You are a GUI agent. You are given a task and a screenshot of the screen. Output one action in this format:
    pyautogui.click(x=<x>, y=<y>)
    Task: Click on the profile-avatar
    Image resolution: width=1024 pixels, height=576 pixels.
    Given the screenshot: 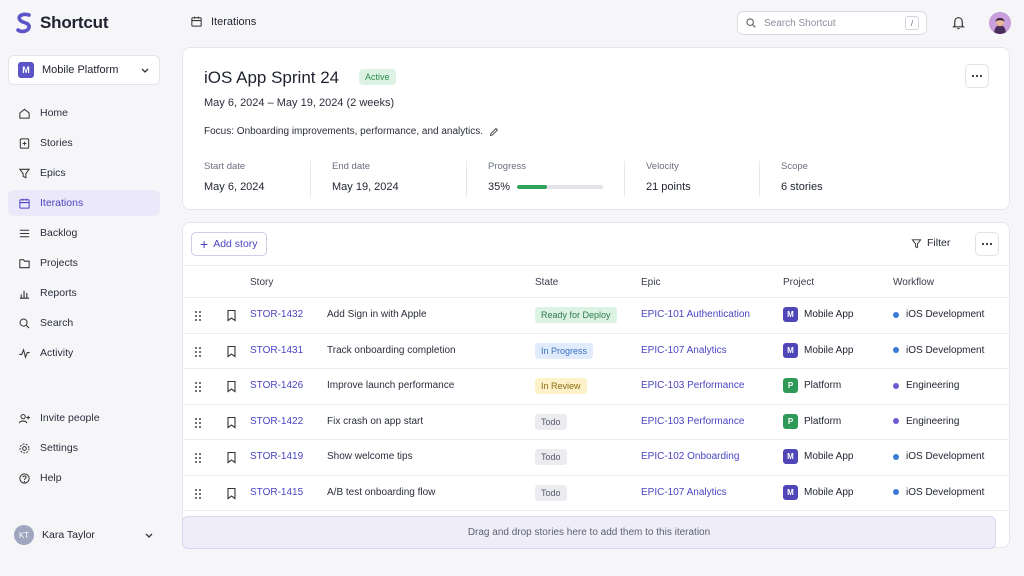 What is the action you would take?
    pyautogui.click(x=1000, y=23)
    